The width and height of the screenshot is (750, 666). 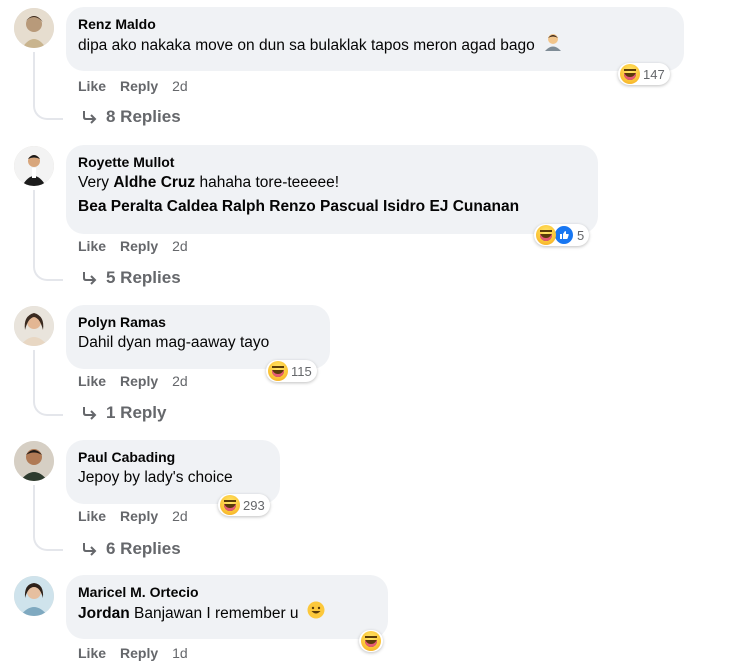 What do you see at coordinates (581, 235) in the screenshot?
I see `reaction-count: 5` at bounding box center [581, 235].